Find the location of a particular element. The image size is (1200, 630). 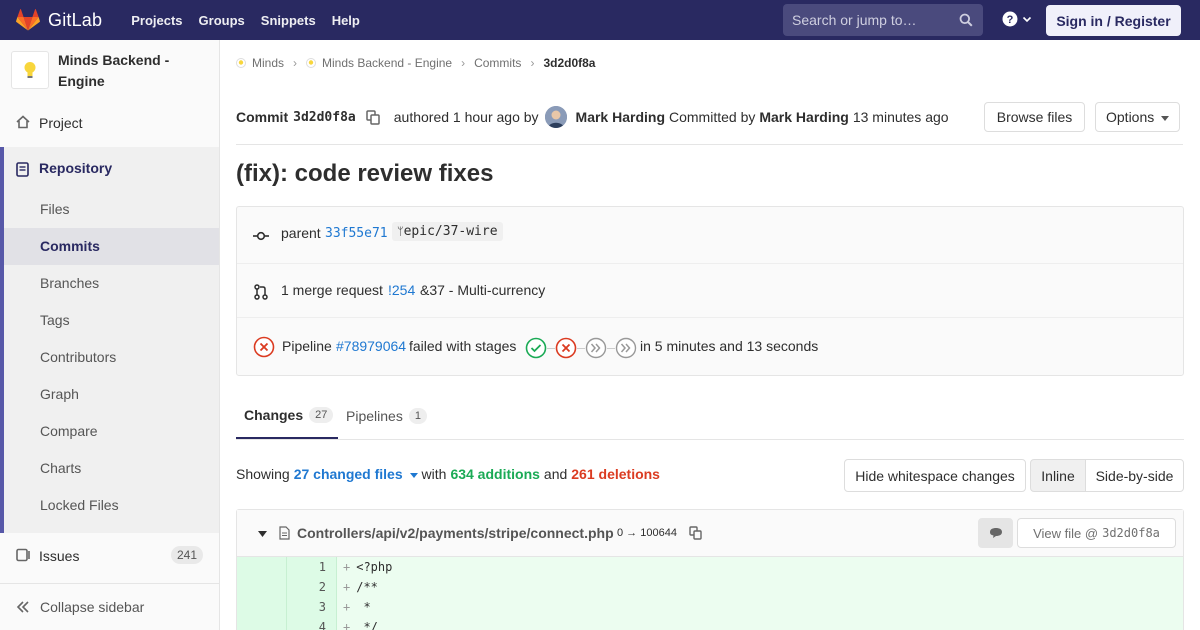

sidebar-item-label: Repository is located at coordinates (76, 168).